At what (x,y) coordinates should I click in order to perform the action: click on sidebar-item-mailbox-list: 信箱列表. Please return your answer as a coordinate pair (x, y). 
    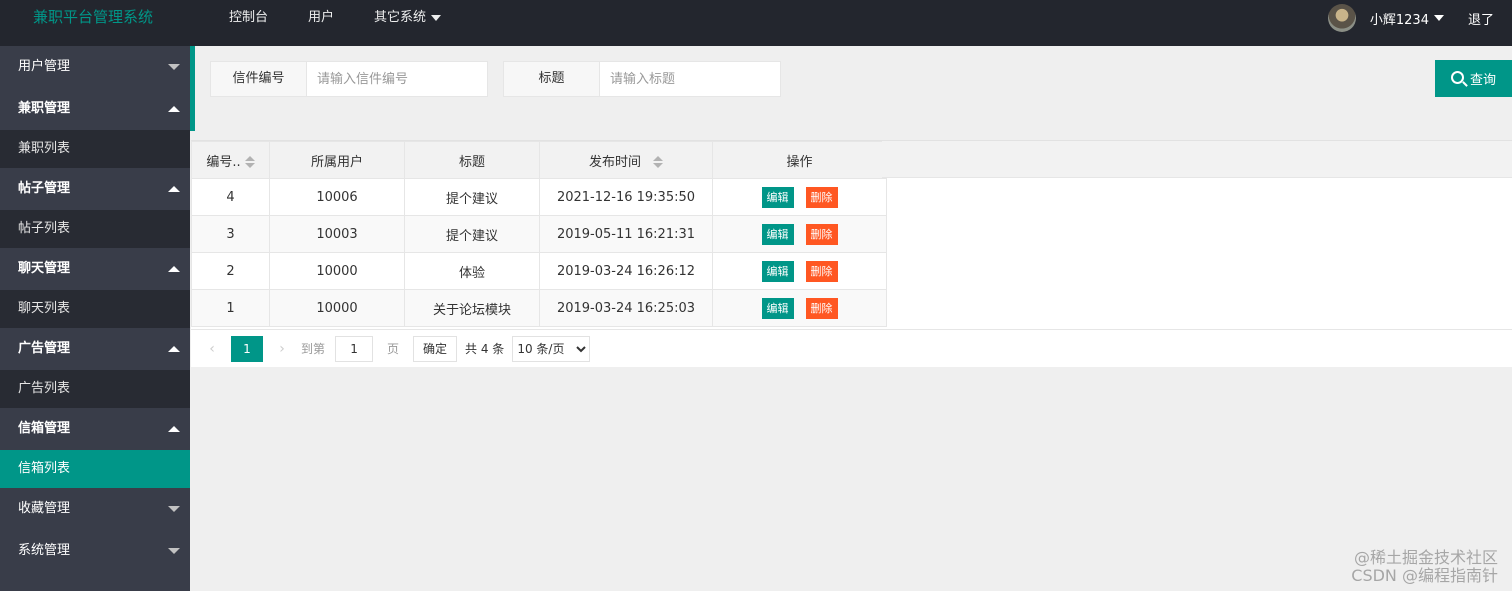
    Looking at the image, I should click on (95, 469).